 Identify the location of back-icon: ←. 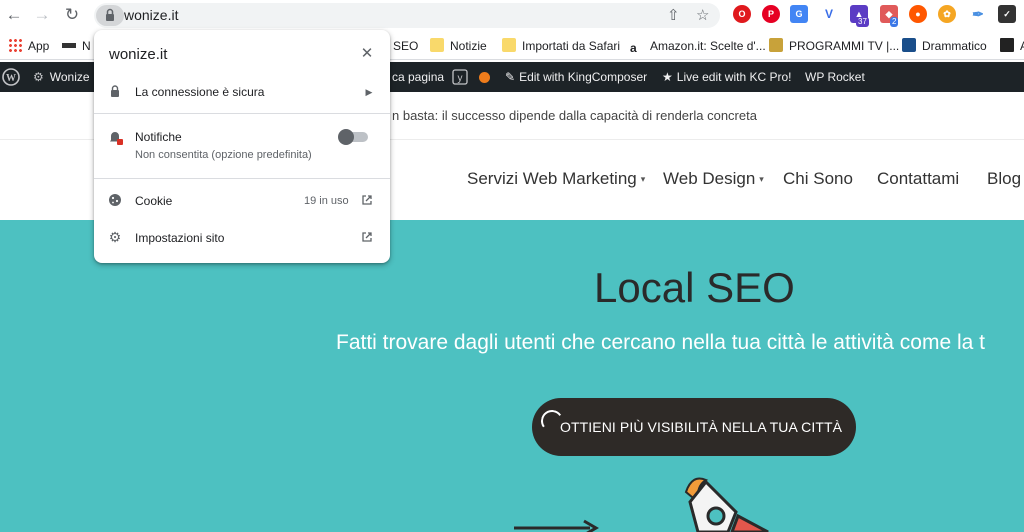
(14, 15).